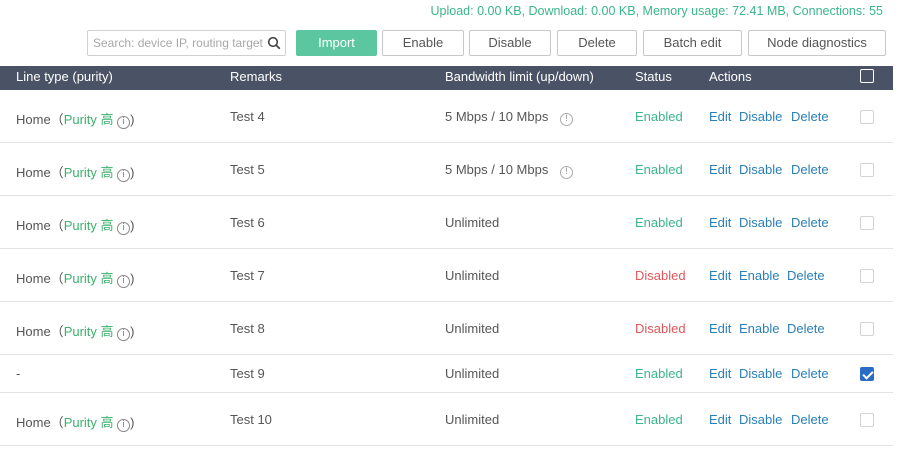 The width and height of the screenshot is (900, 454). I want to click on line-type: -, so click(18, 373).